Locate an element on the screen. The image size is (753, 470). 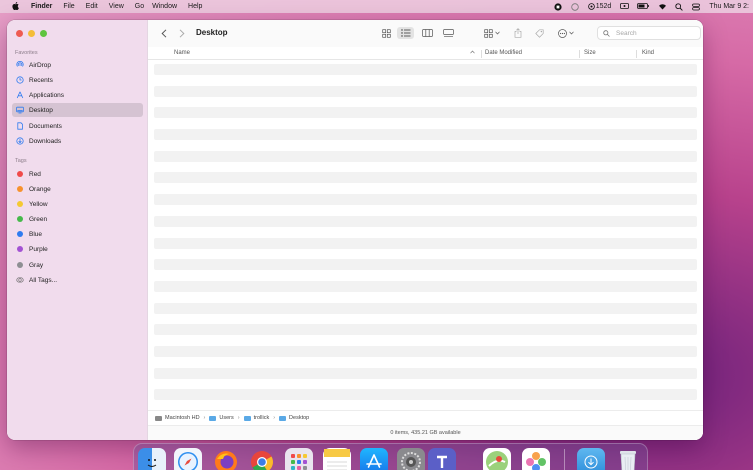
group-by-button is located at coordinates (492, 33).